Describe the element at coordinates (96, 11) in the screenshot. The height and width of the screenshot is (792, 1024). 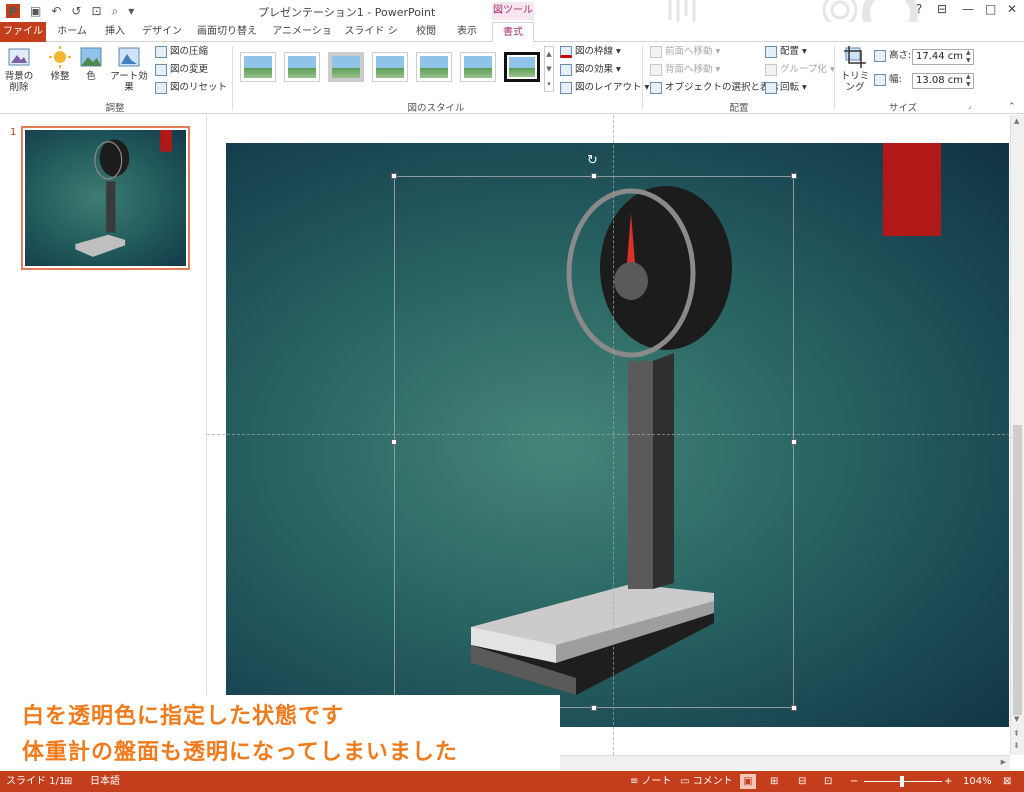
I see `start-slideshow-icon: ⊡` at that location.